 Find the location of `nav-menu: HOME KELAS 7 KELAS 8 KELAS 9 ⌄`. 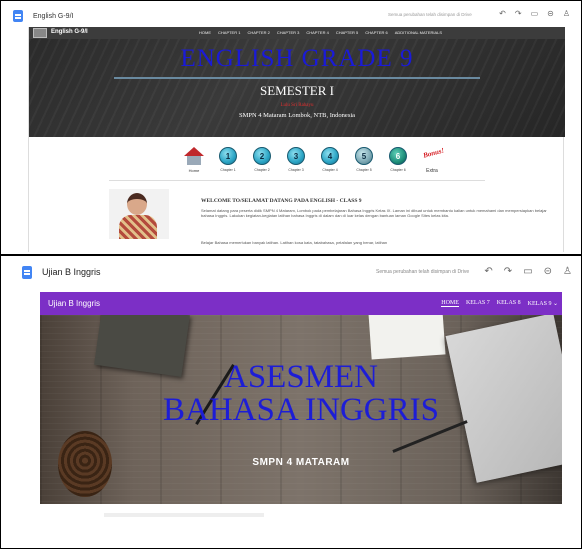

nav-menu: HOME KELAS 7 KELAS 8 KELAS 9 ⌄ is located at coordinates (499, 303).